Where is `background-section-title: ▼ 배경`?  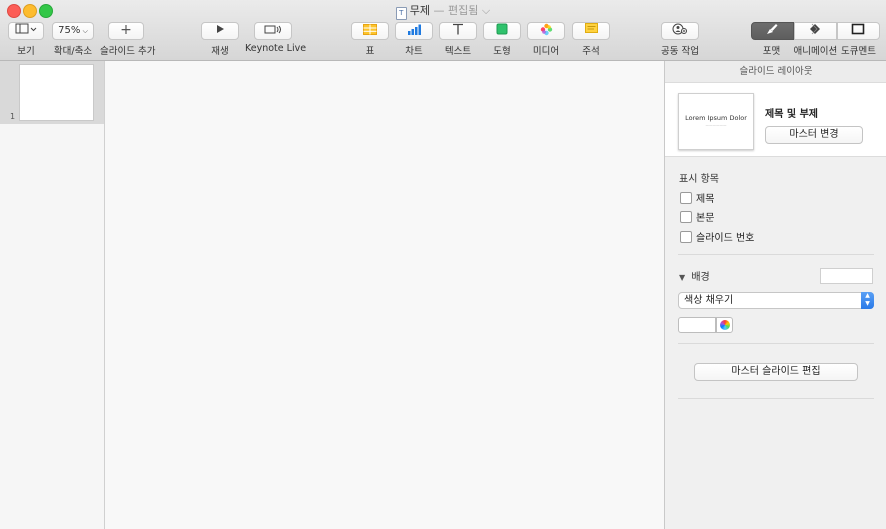
background-section-title: ▼ 배경 is located at coordinates (694, 275).